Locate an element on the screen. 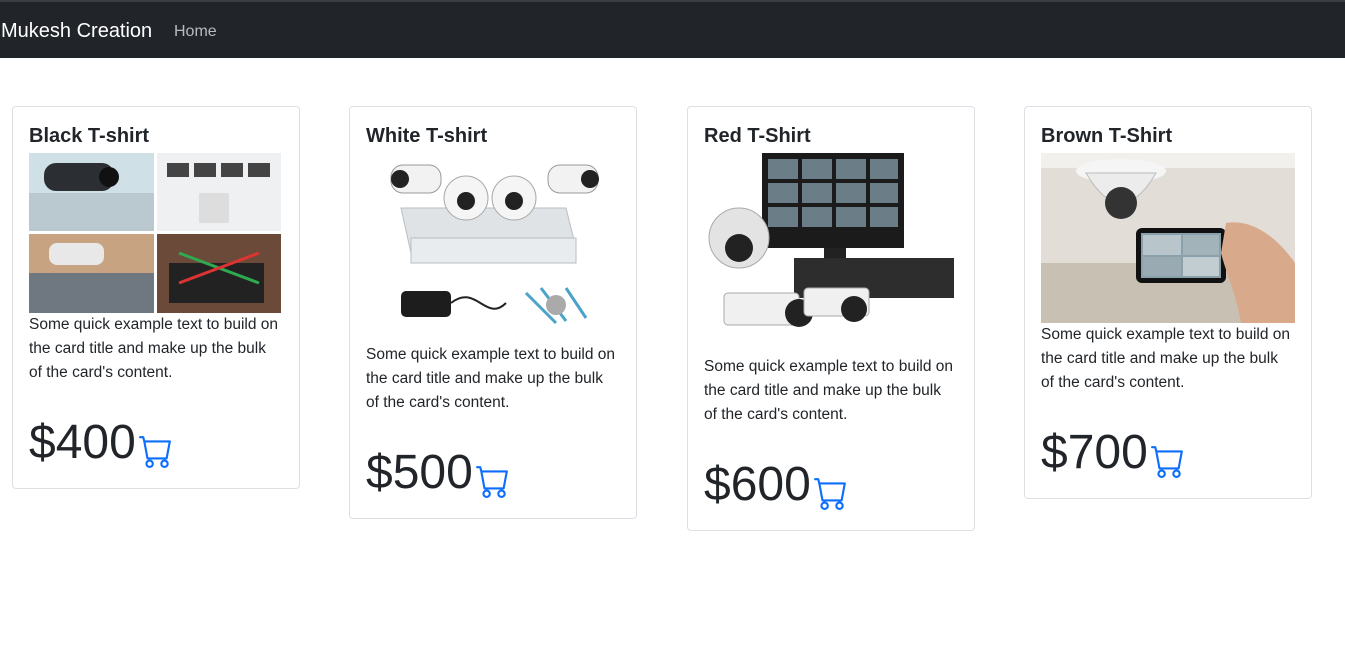  brand-link: Mukesh Creation is located at coordinates (76, 31).